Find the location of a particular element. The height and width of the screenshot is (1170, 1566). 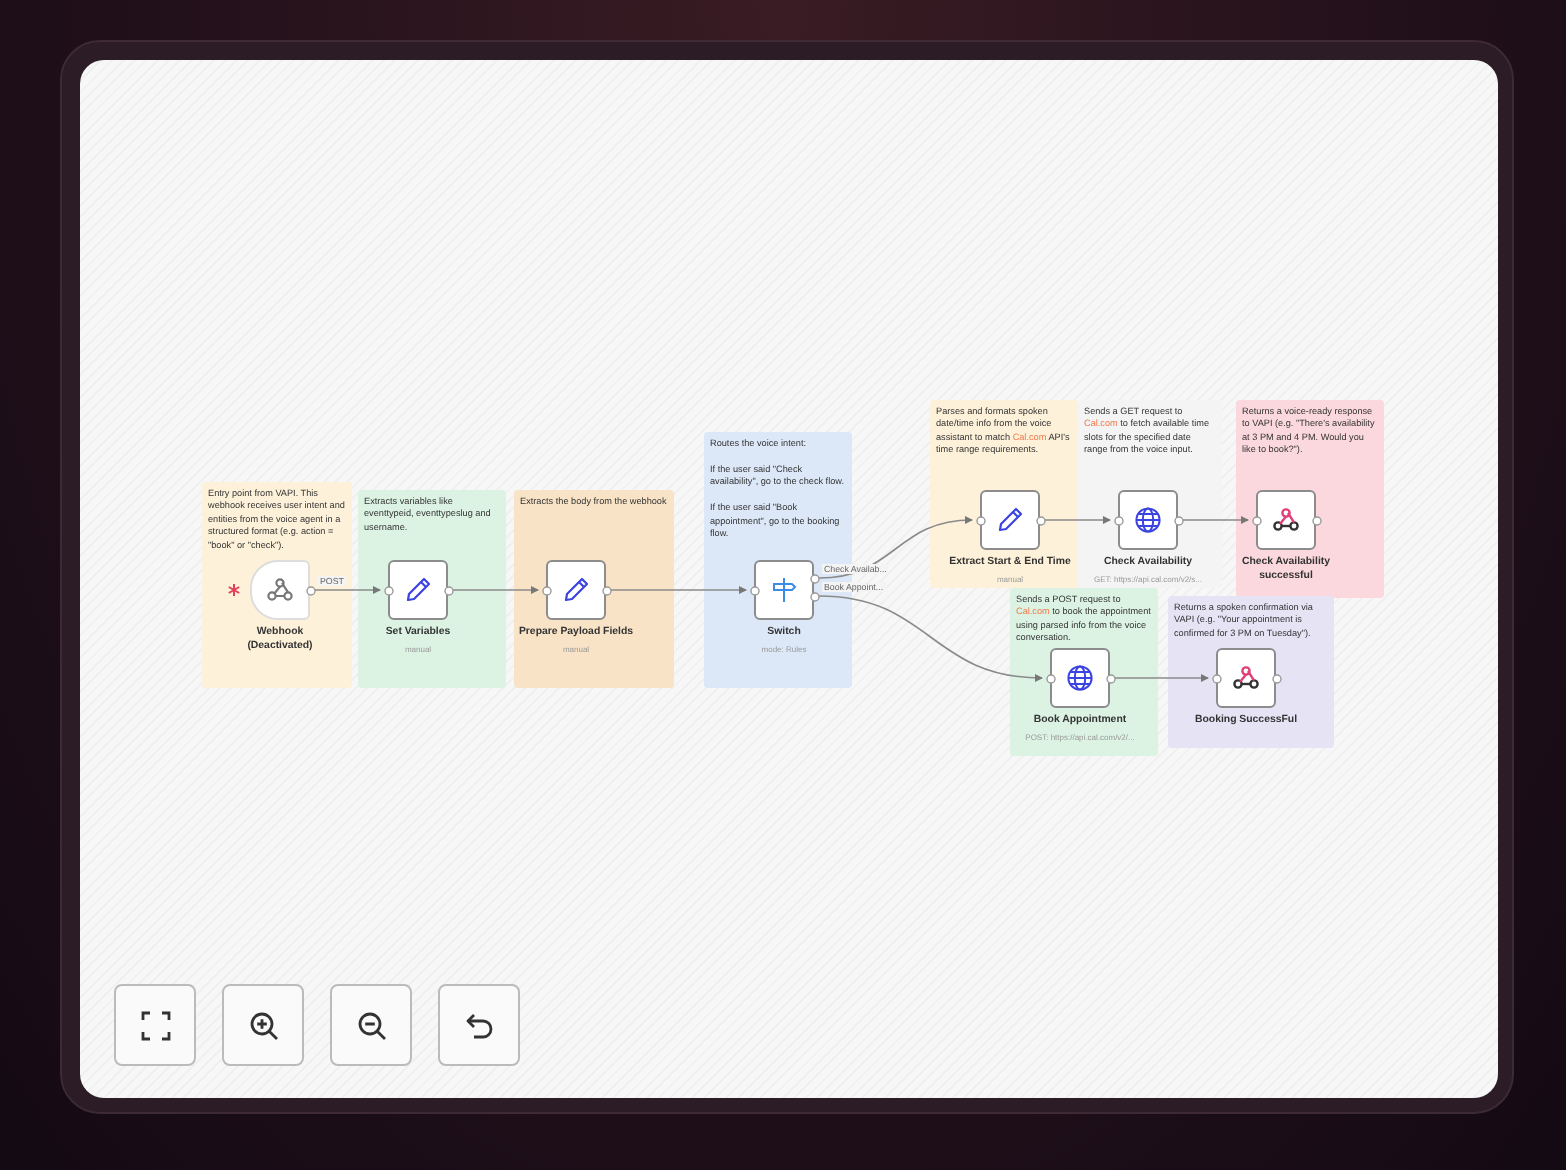

fit-view-icon is located at coordinates (155, 1025).